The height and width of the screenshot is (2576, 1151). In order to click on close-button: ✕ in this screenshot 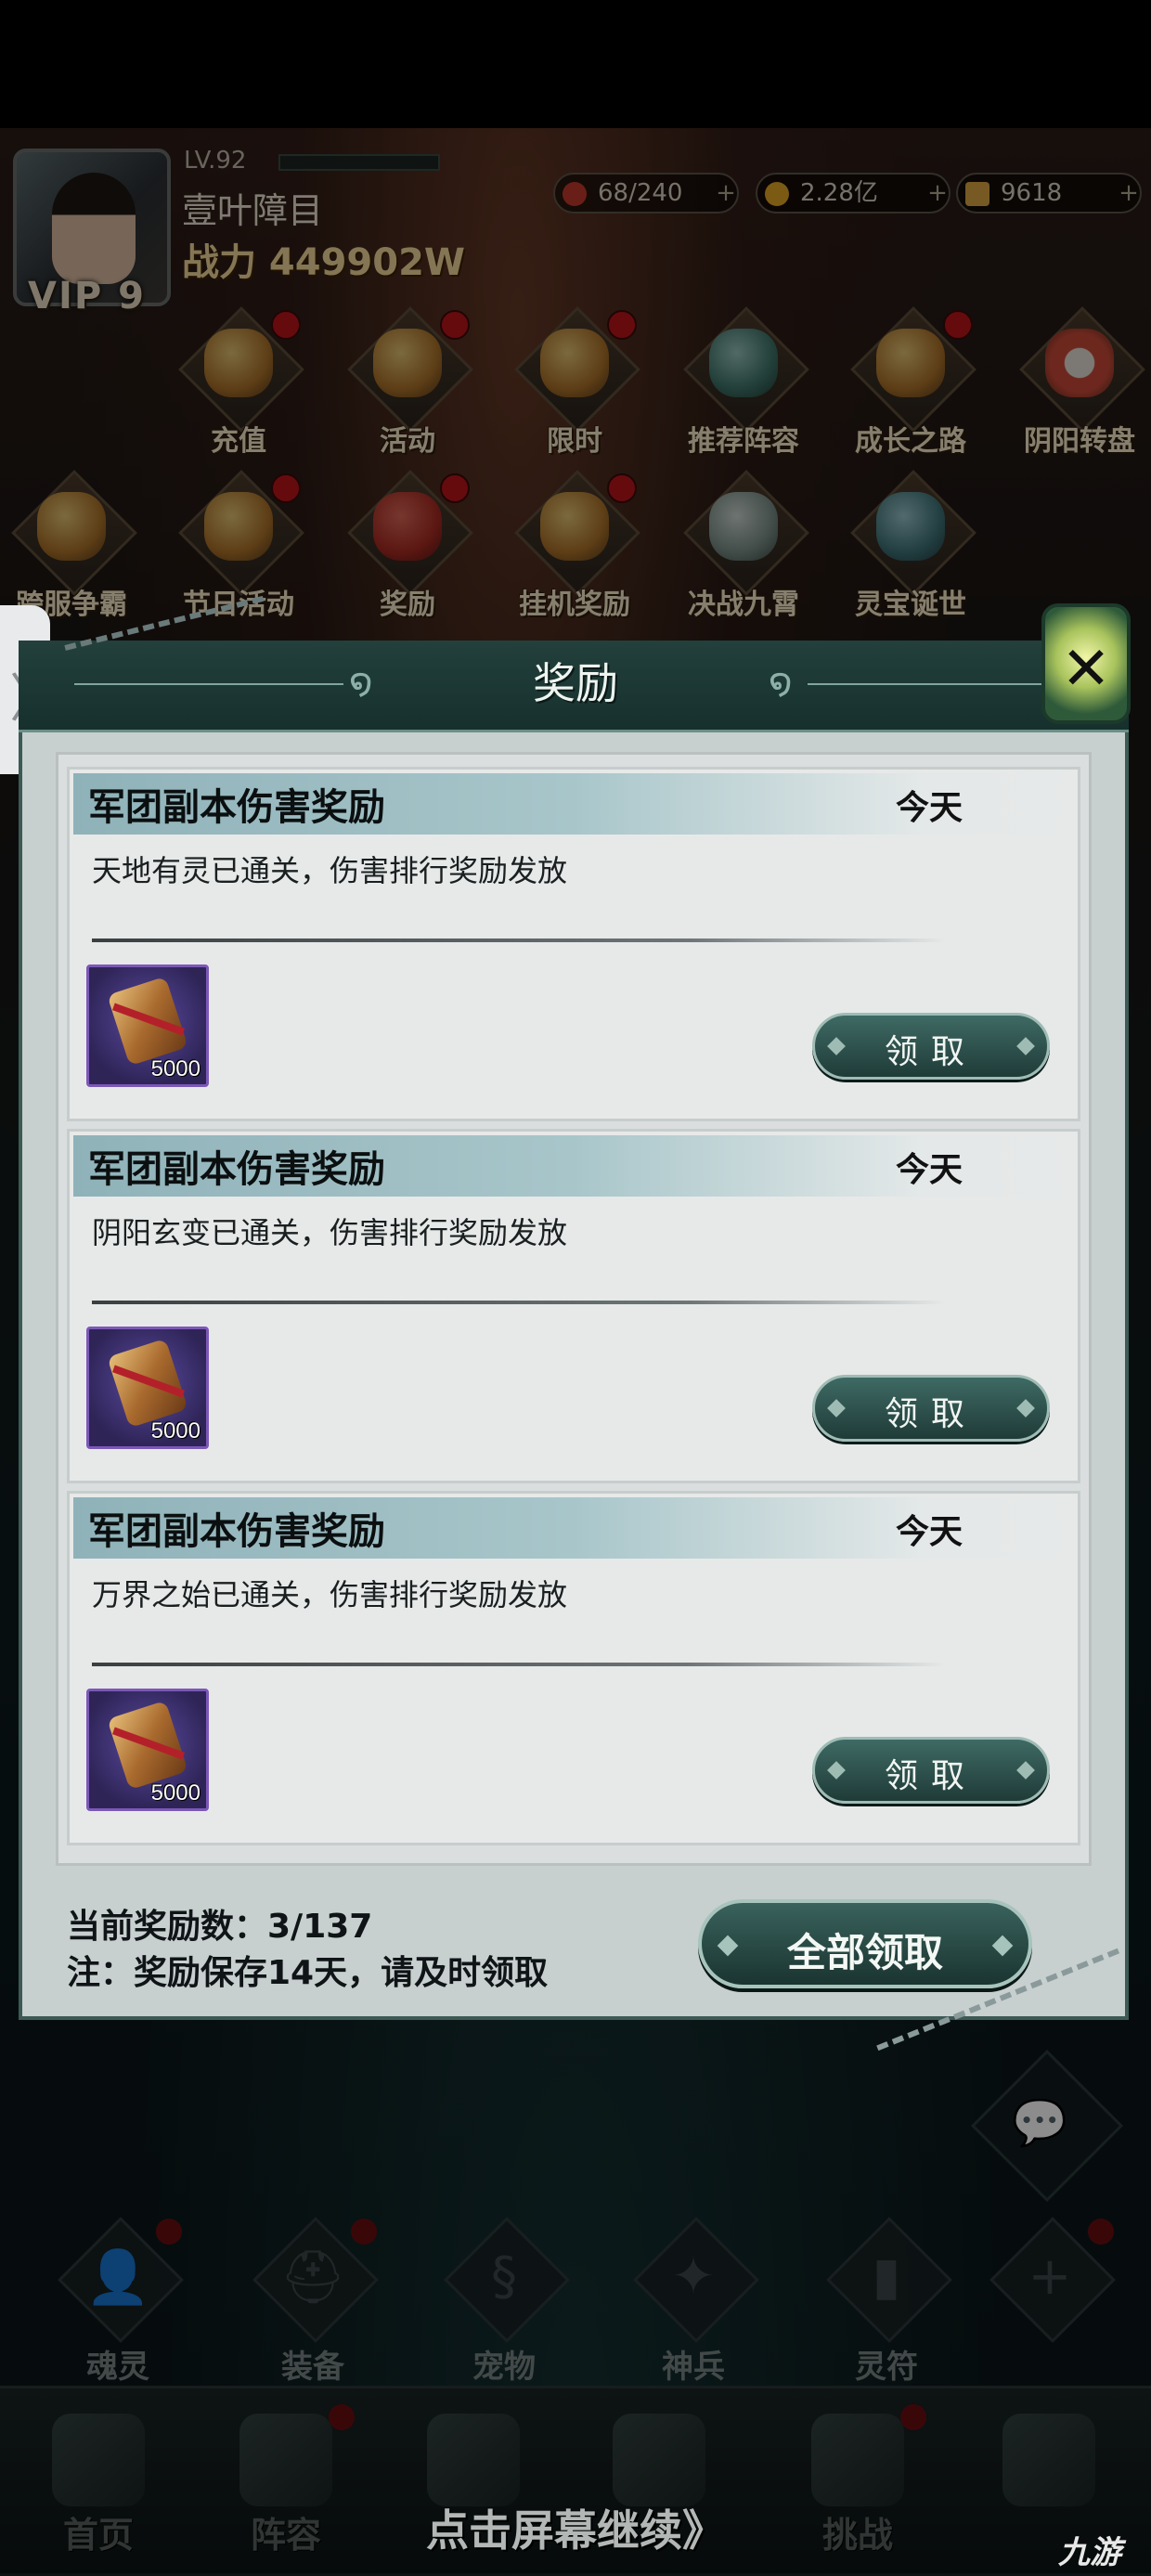, I will do `click(1086, 663)`.